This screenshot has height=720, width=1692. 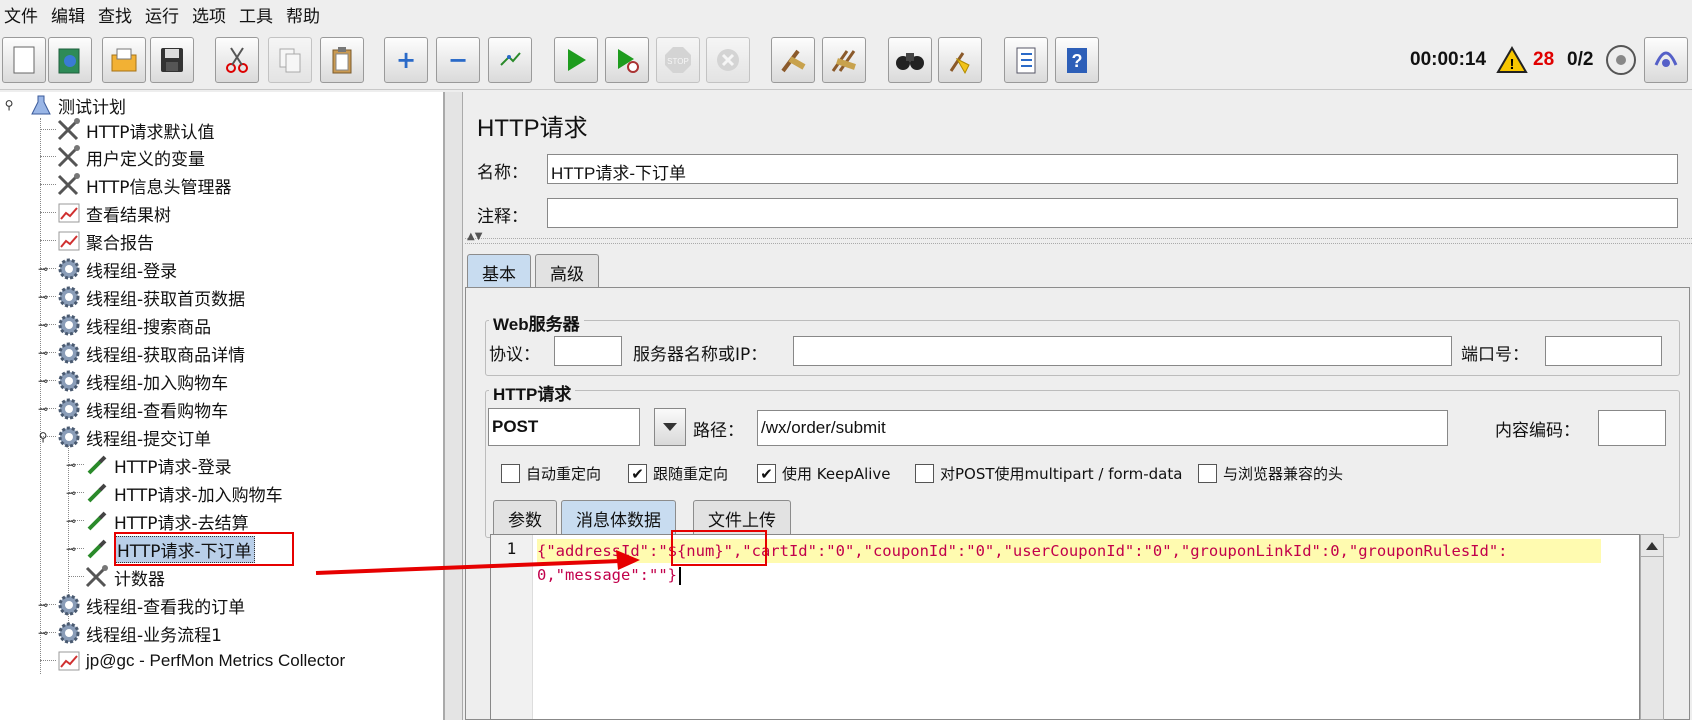 I want to click on annotation-arrow, so click(x=477, y=562).